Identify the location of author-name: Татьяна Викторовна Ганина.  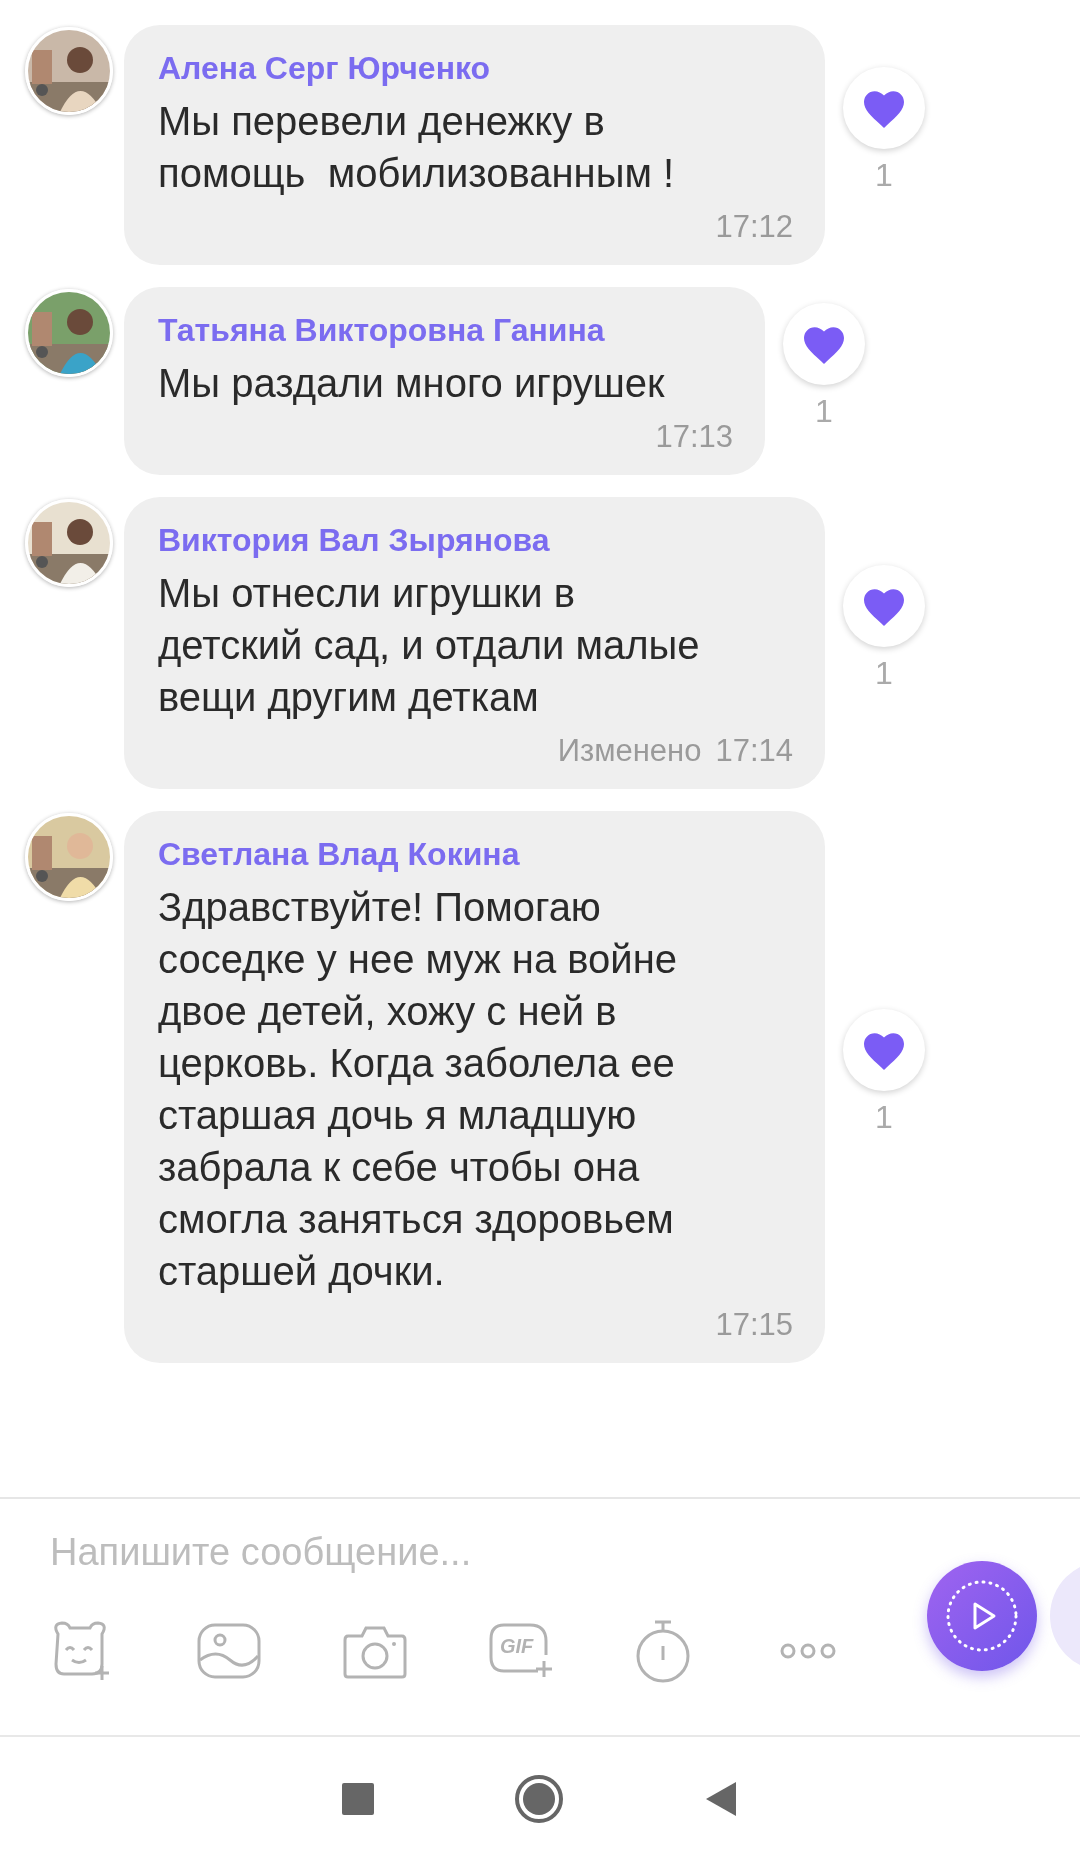
(445, 330).